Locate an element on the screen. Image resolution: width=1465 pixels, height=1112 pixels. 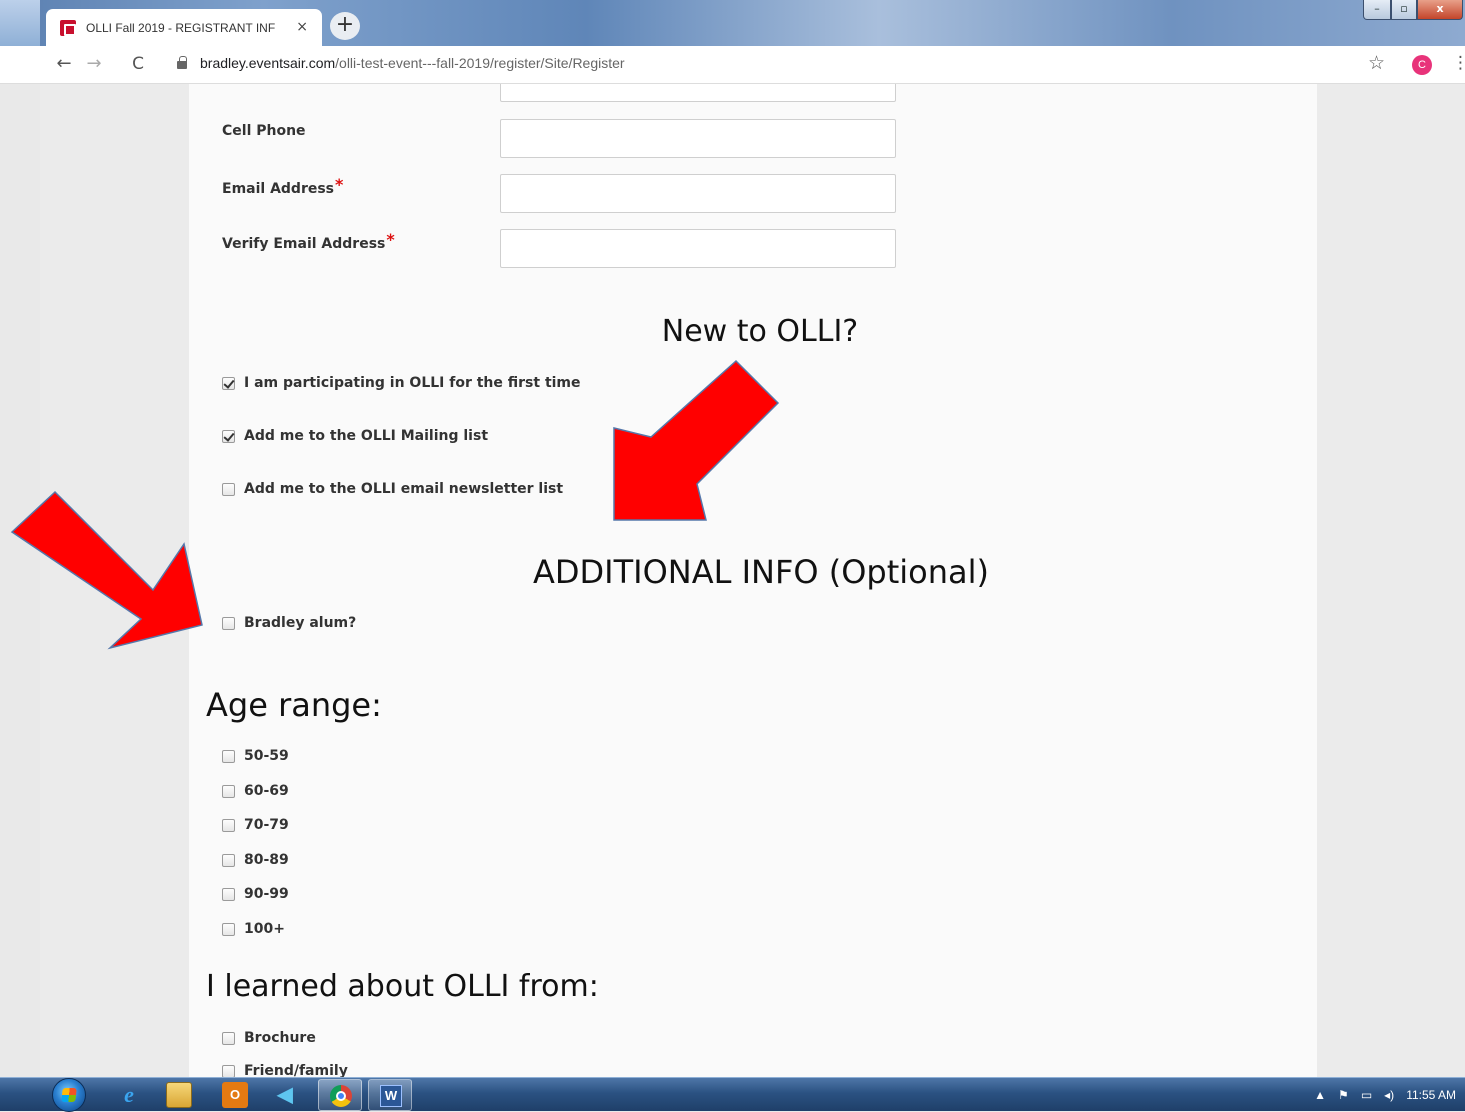
age-option-label: 100+ is located at coordinates (264, 929).